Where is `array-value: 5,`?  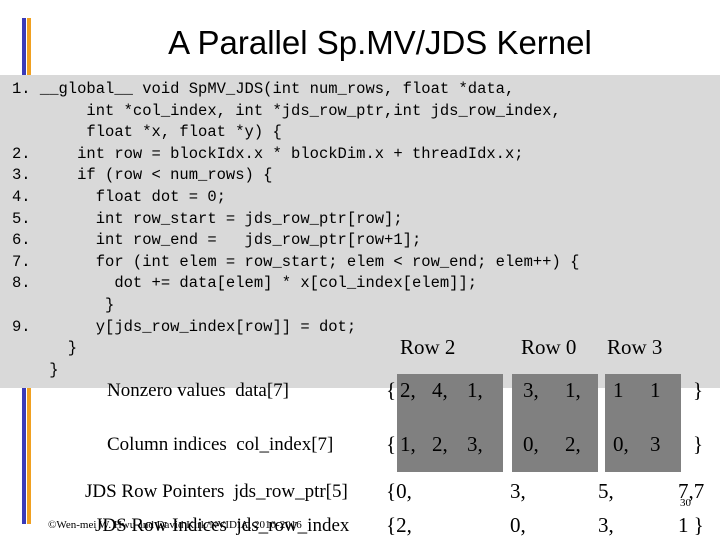
array-value: 5, is located at coordinates (606, 491).